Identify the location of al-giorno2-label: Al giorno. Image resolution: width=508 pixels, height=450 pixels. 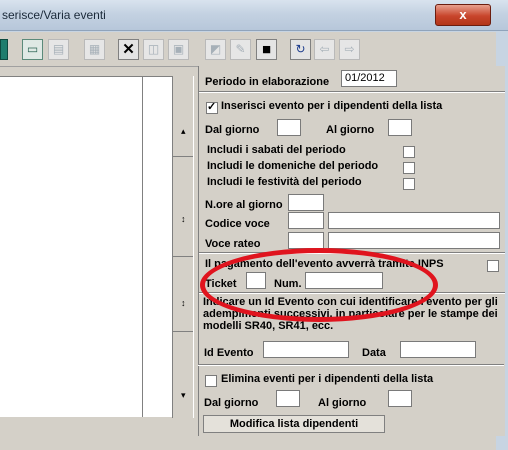
(342, 403).